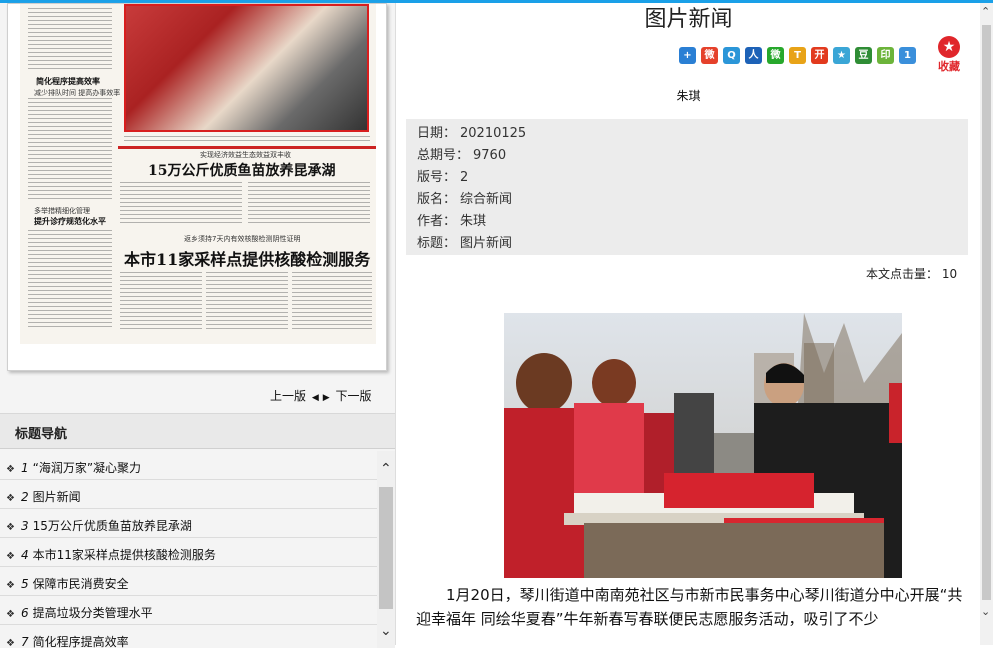 This screenshot has width=993, height=648. What do you see at coordinates (437, 133) in the screenshot?
I see `meta-key: 日期：` at bounding box center [437, 133].